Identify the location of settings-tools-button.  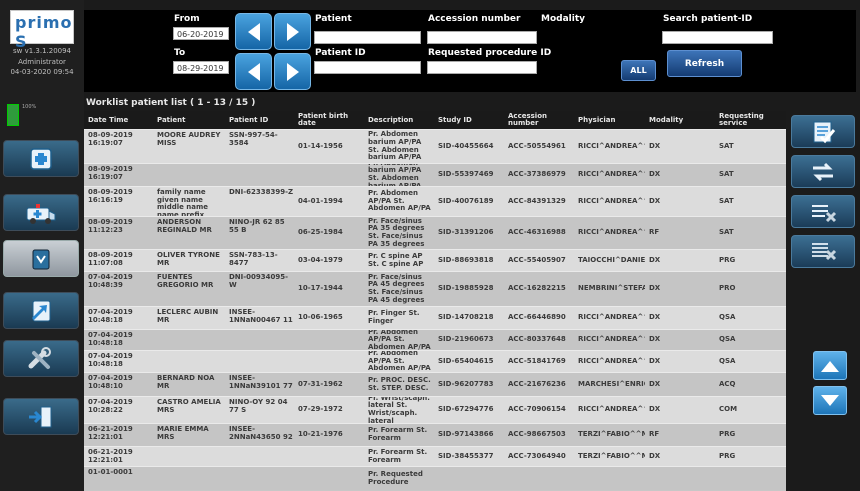
(41, 358).